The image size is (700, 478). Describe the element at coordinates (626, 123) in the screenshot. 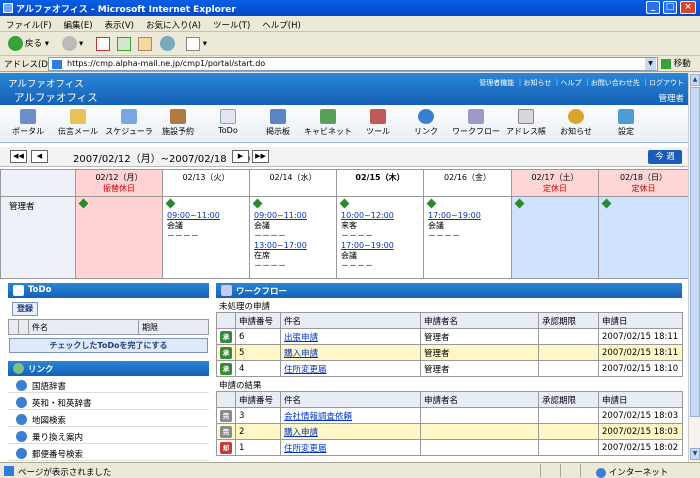

I see `nav-settings: 設定` at that location.